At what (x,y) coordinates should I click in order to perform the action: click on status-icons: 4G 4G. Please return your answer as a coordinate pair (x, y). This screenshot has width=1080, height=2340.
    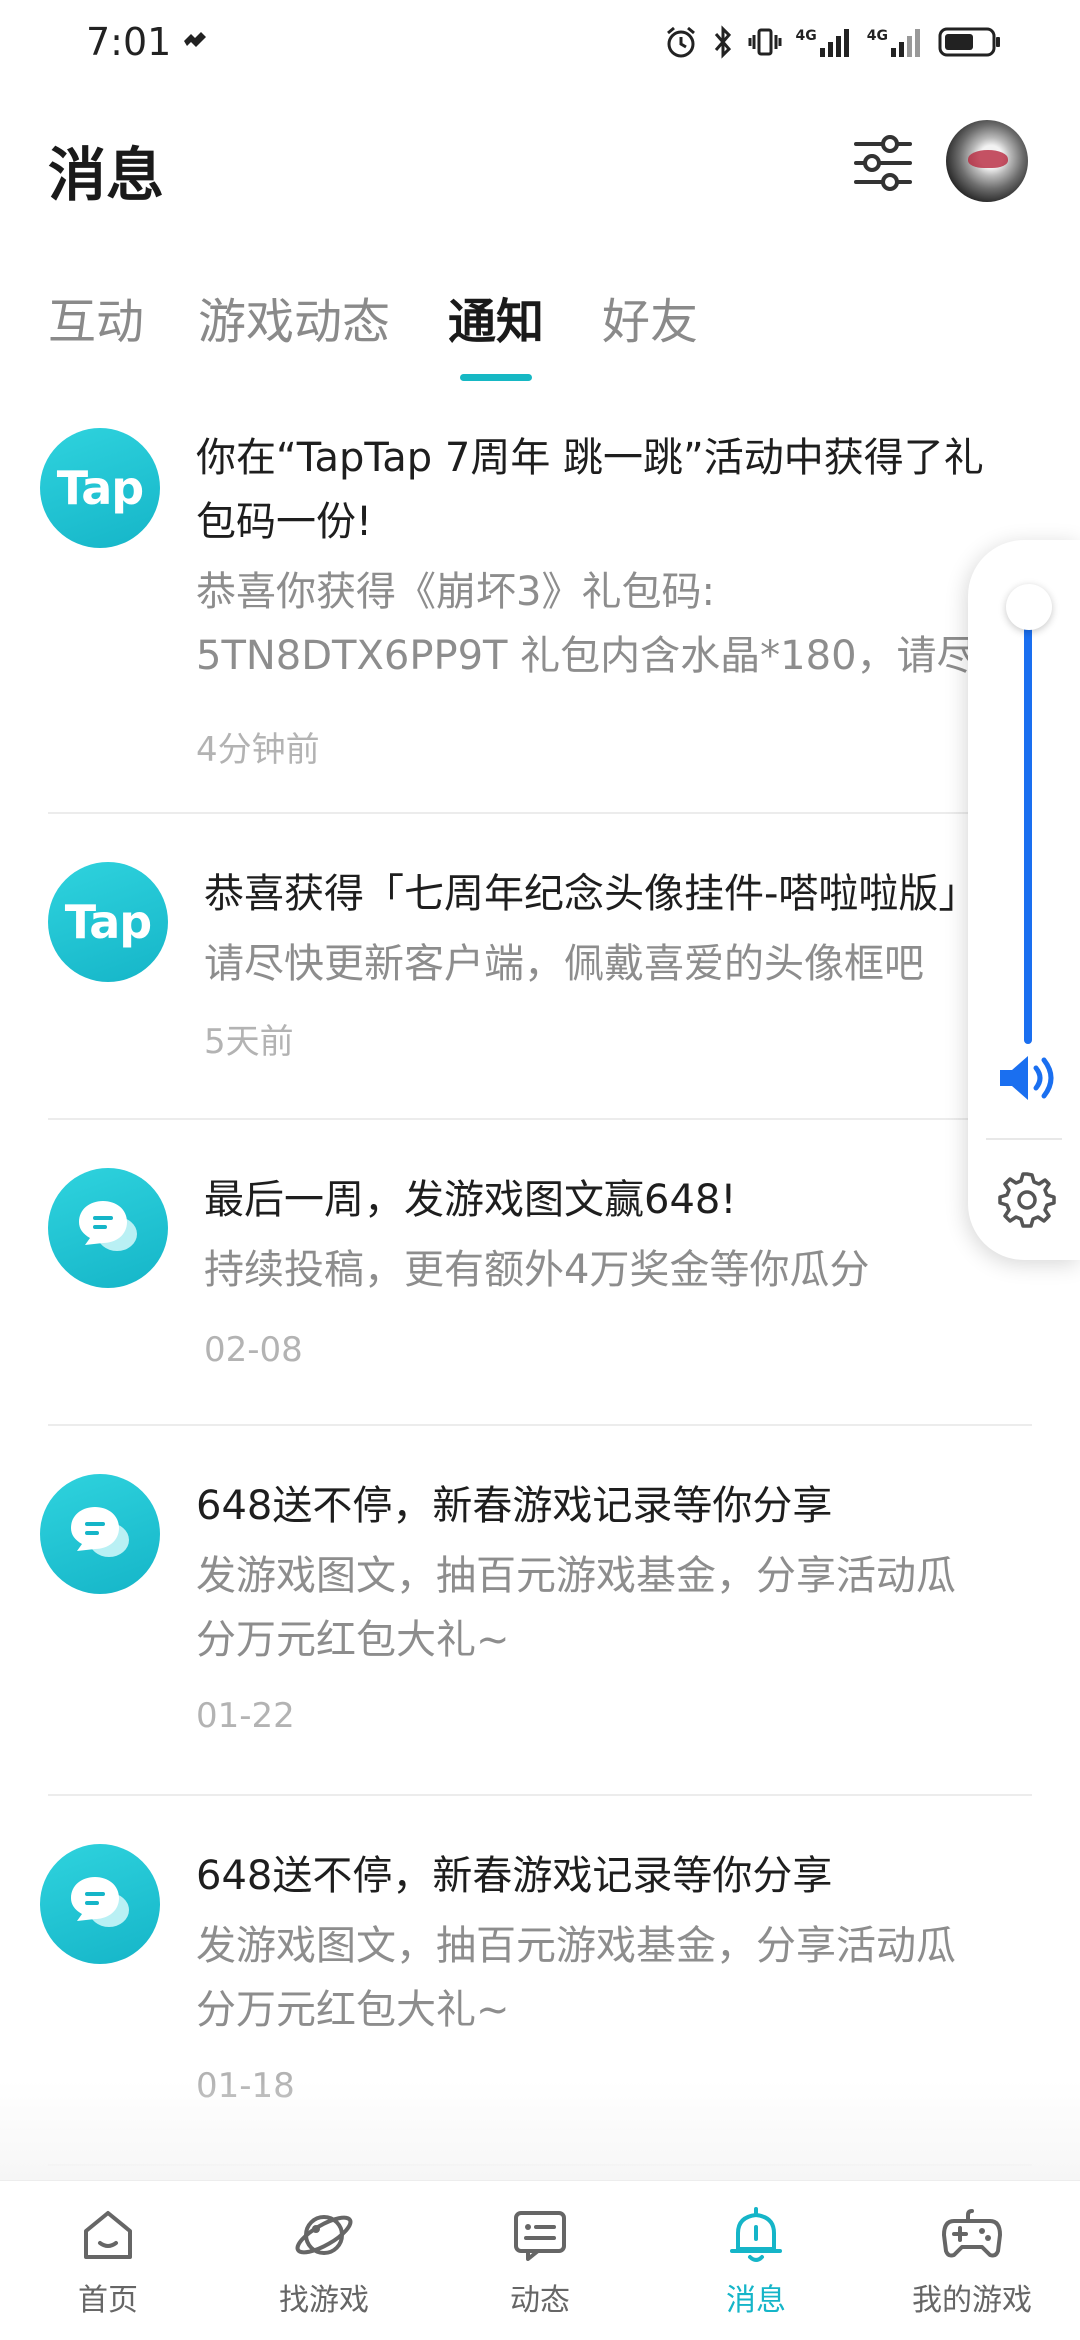
    Looking at the image, I should click on (833, 42).